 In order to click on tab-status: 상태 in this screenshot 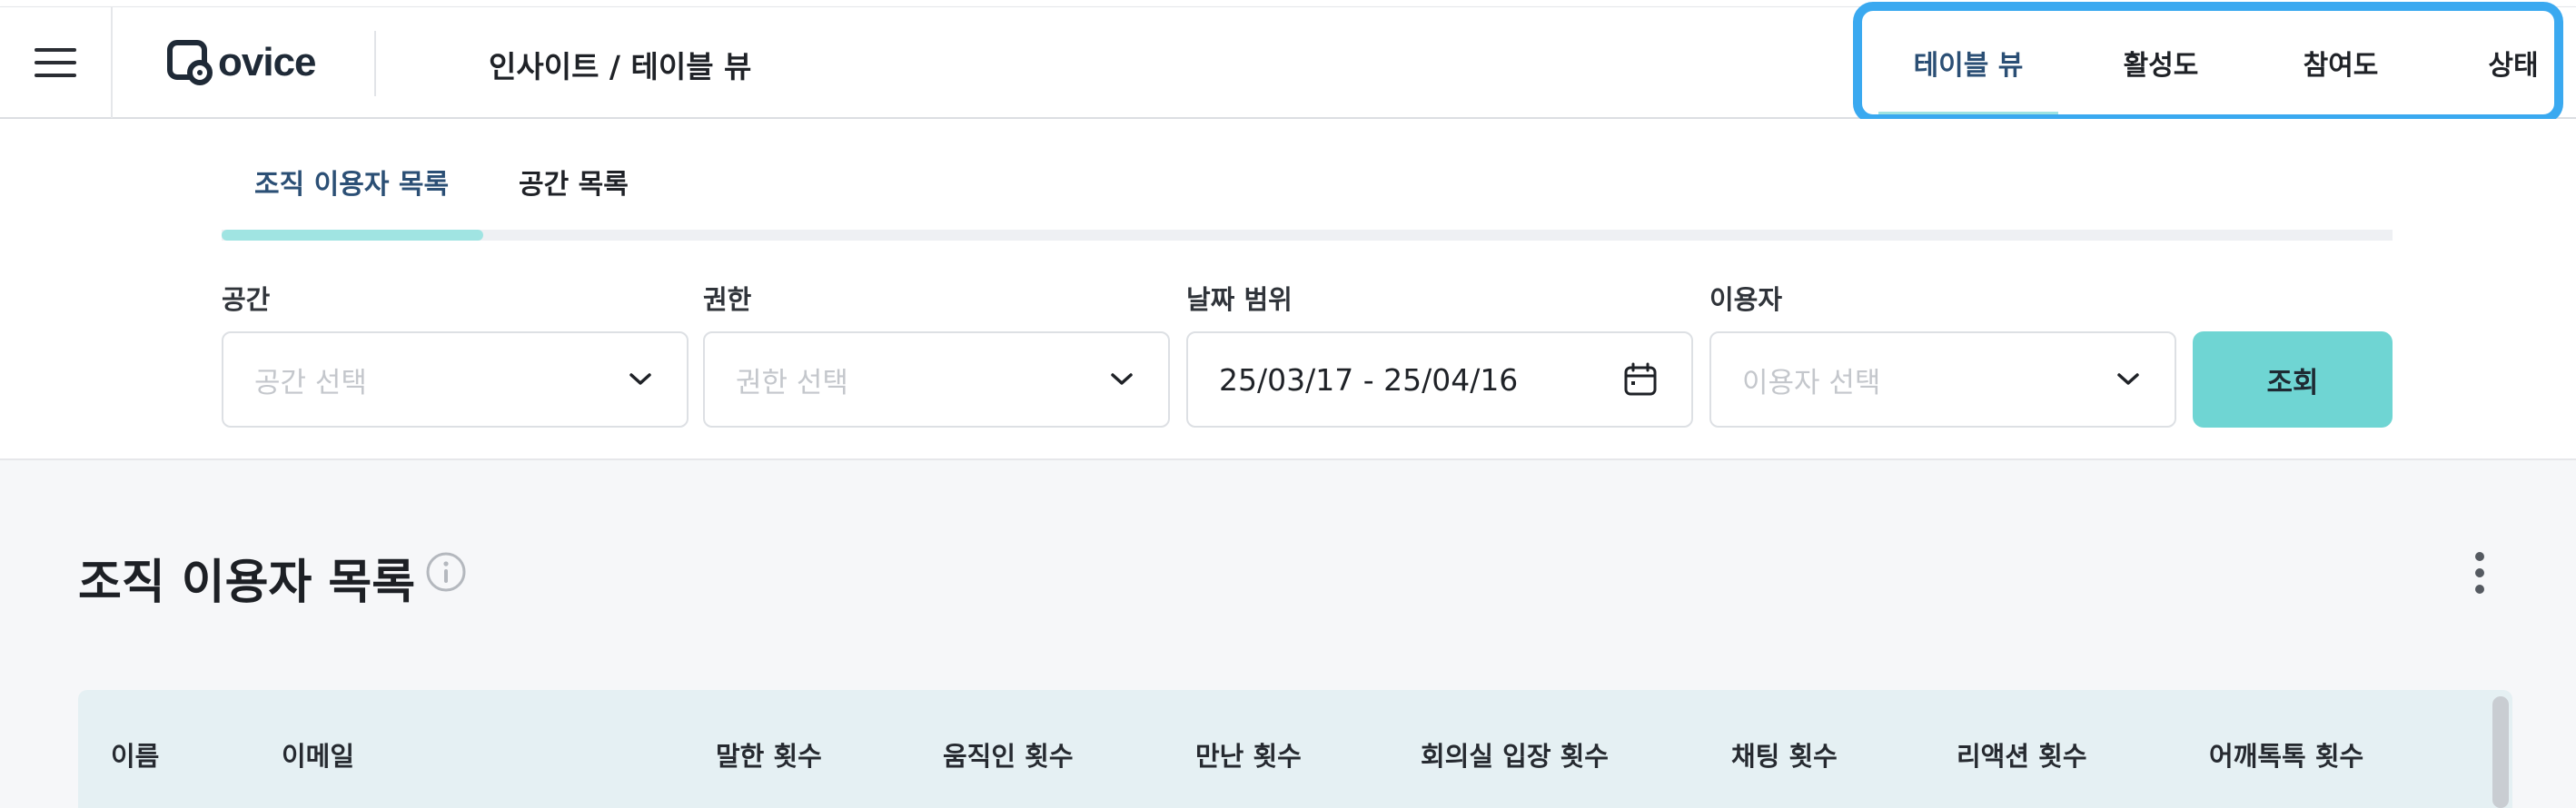, I will do `click(2510, 62)`.